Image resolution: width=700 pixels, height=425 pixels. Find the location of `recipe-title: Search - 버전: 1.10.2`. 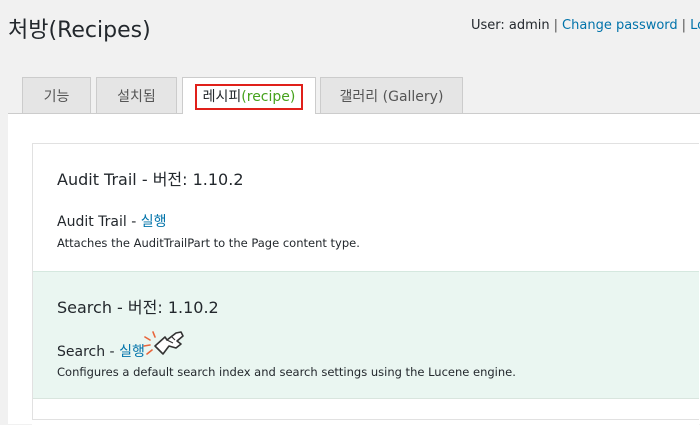

recipe-title: Search - 버전: 1.10.2 is located at coordinates (138, 307).